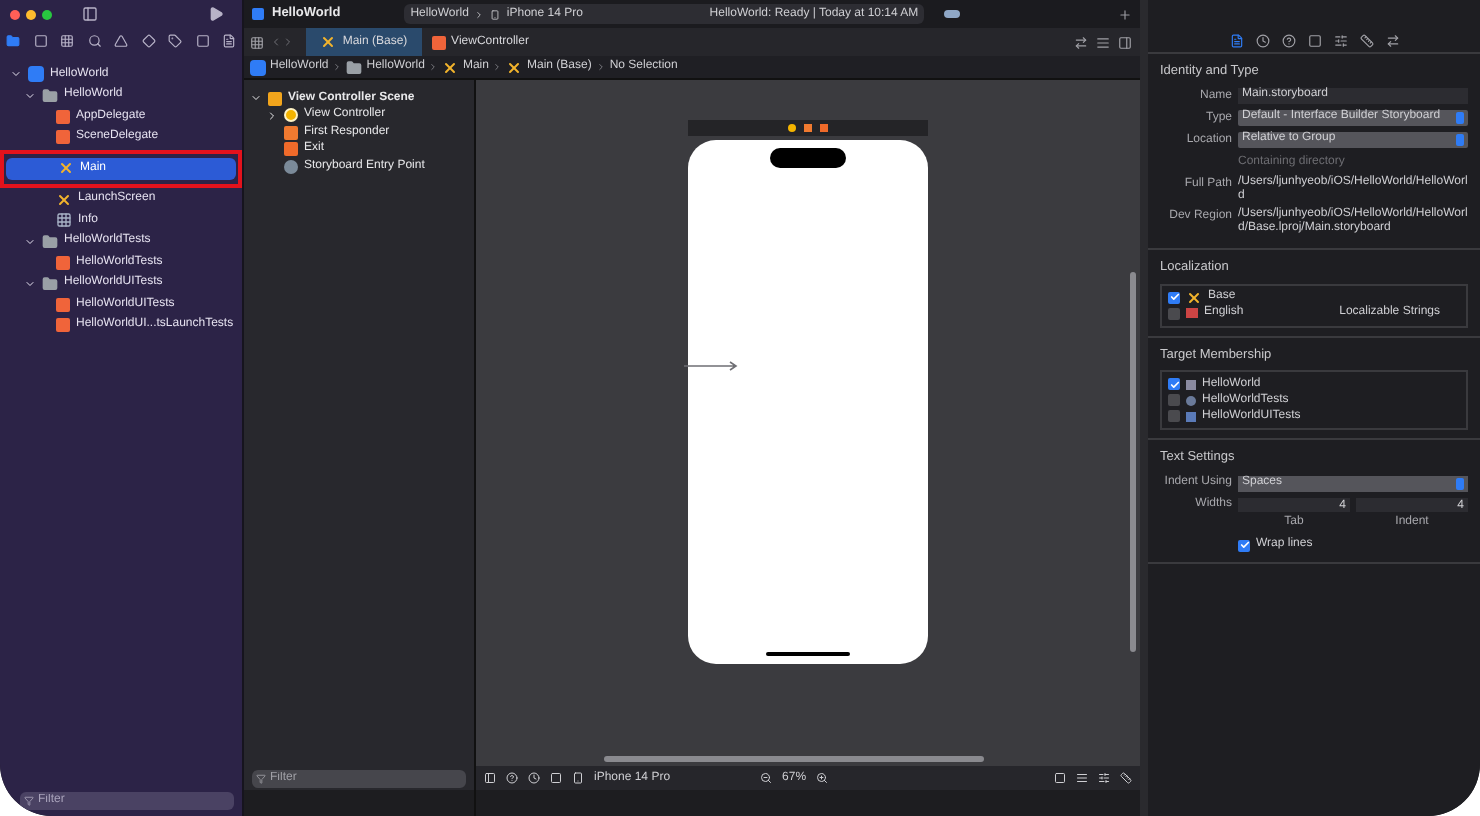 The image size is (1480, 816). What do you see at coordinates (578, 778) in the screenshot?
I see `device-icon` at bounding box center [578, 778].